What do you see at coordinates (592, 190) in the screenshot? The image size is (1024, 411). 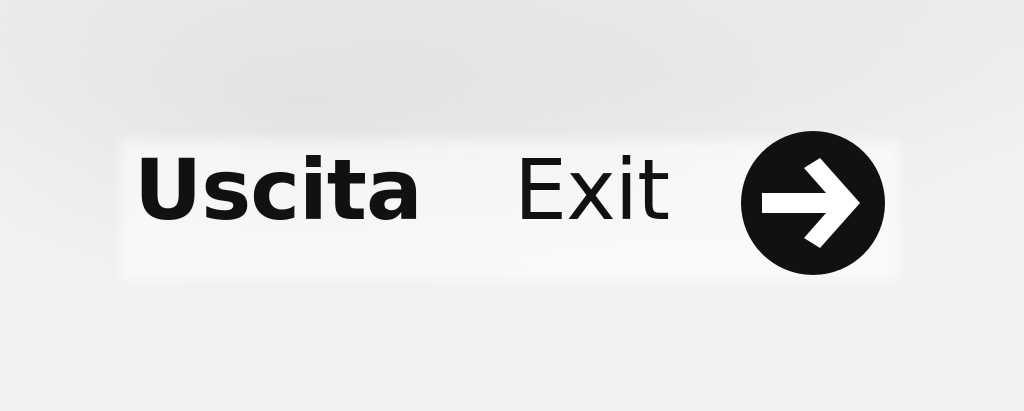 I see `exit-label-english: Exit` at bounding box center [592, 190].